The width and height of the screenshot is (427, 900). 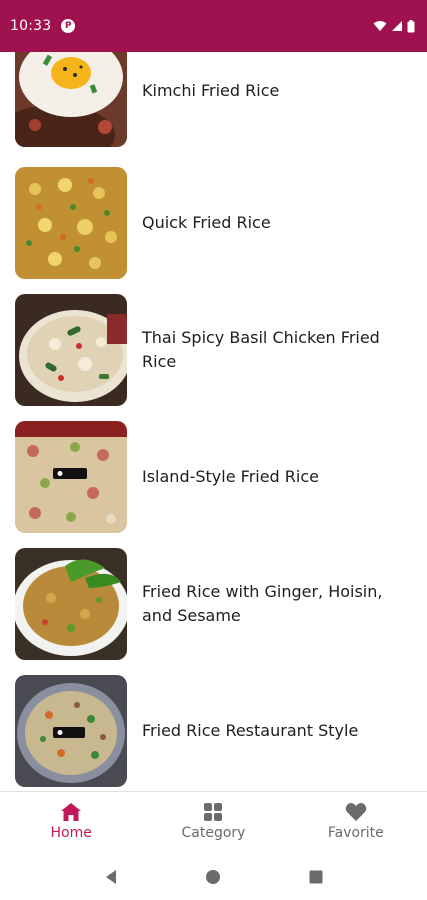 What do you see at coordinates (230, 476) in the screenshot?
I see `recipe-title: Island-Style Fried Rice` at bounding box center [230, 476].